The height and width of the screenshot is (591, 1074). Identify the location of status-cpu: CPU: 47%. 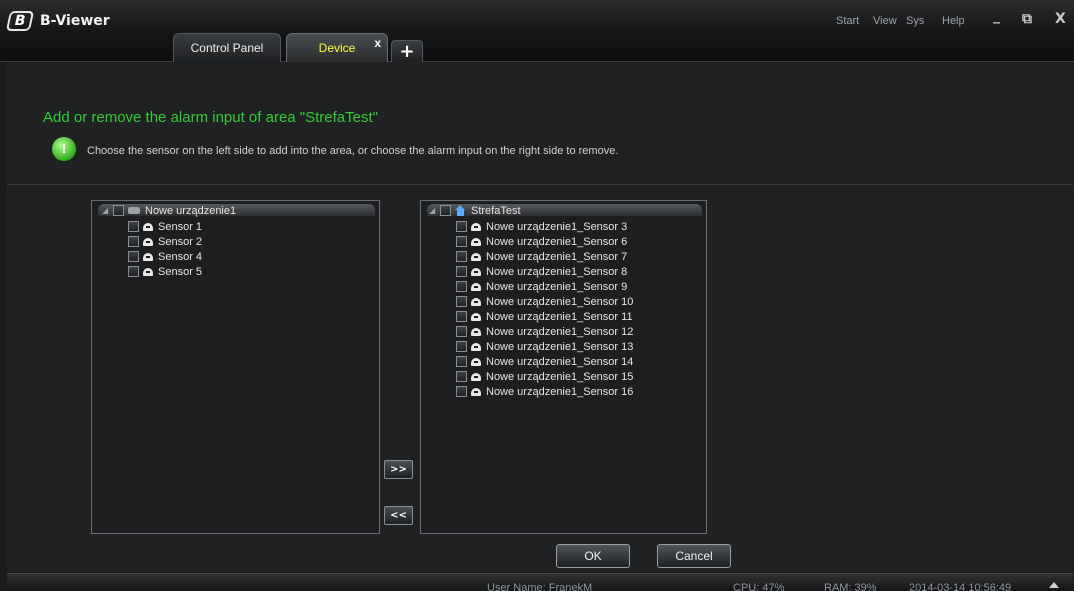
(759, 586).